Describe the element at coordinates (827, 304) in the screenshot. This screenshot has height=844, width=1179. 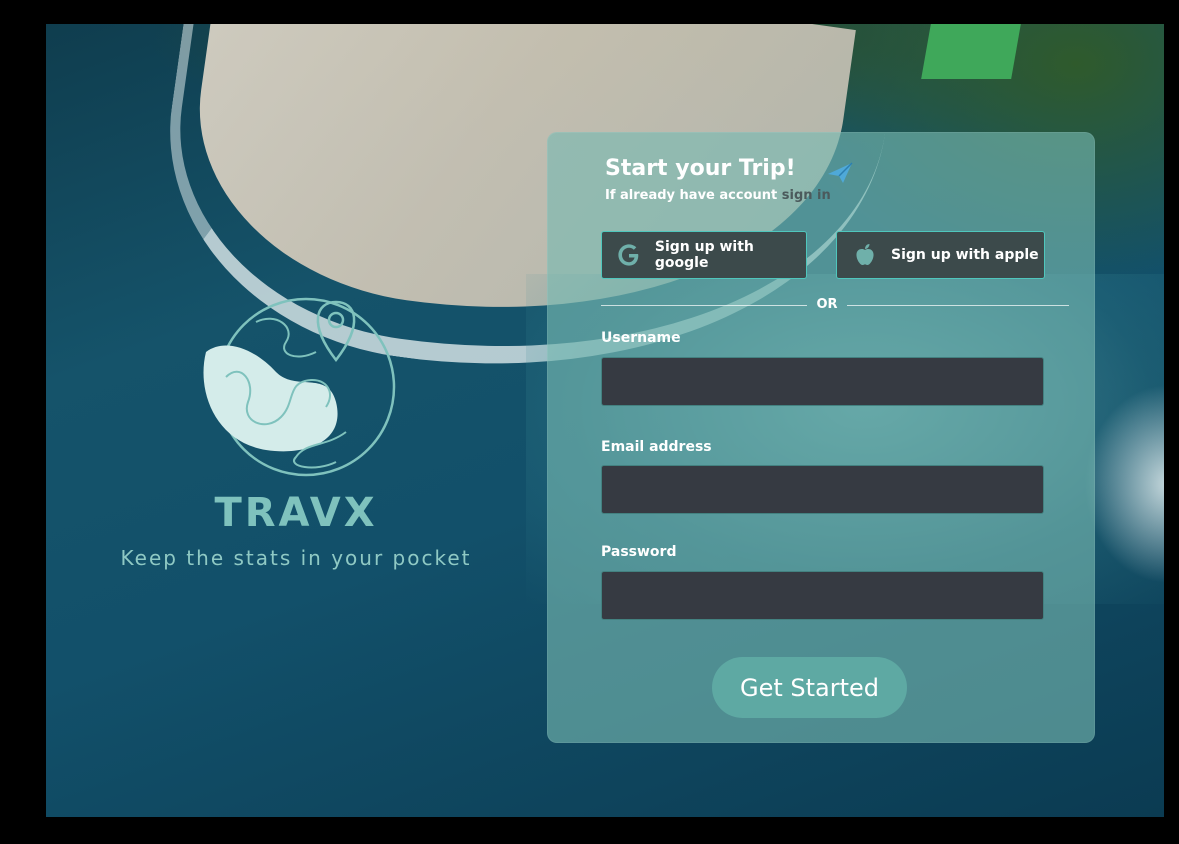
I see `divider-text: OR` at that location.